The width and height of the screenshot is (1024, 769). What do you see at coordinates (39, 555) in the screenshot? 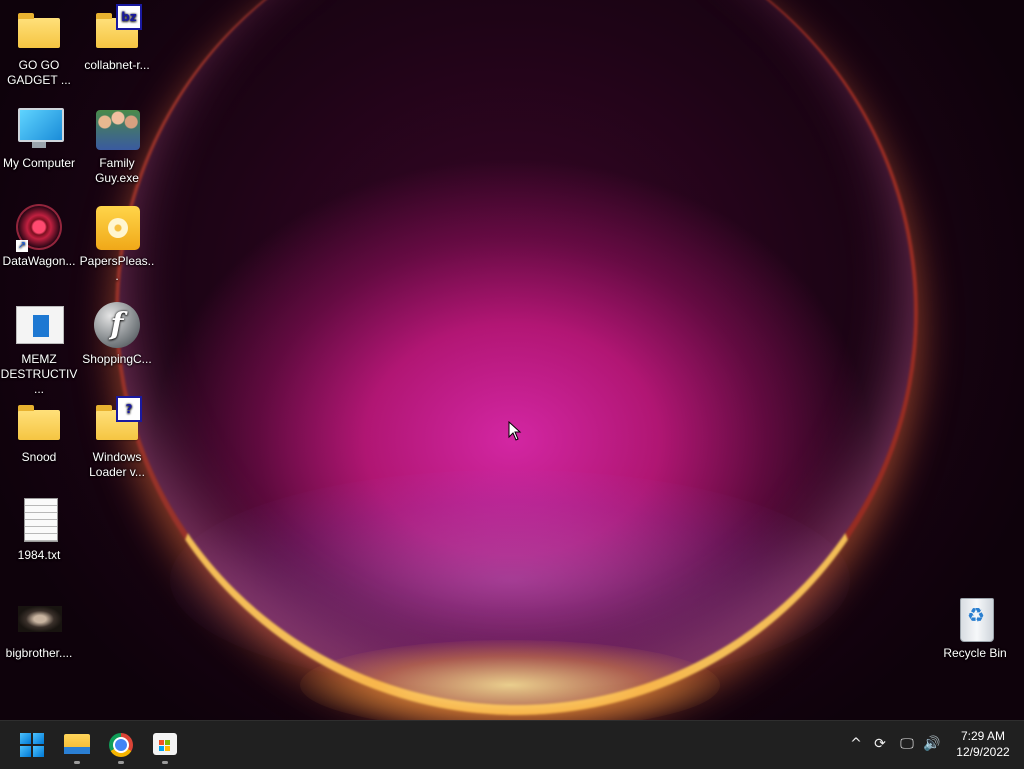
I see `desktop-icon-label: 1984.txt` at bounding box center [39, 555].